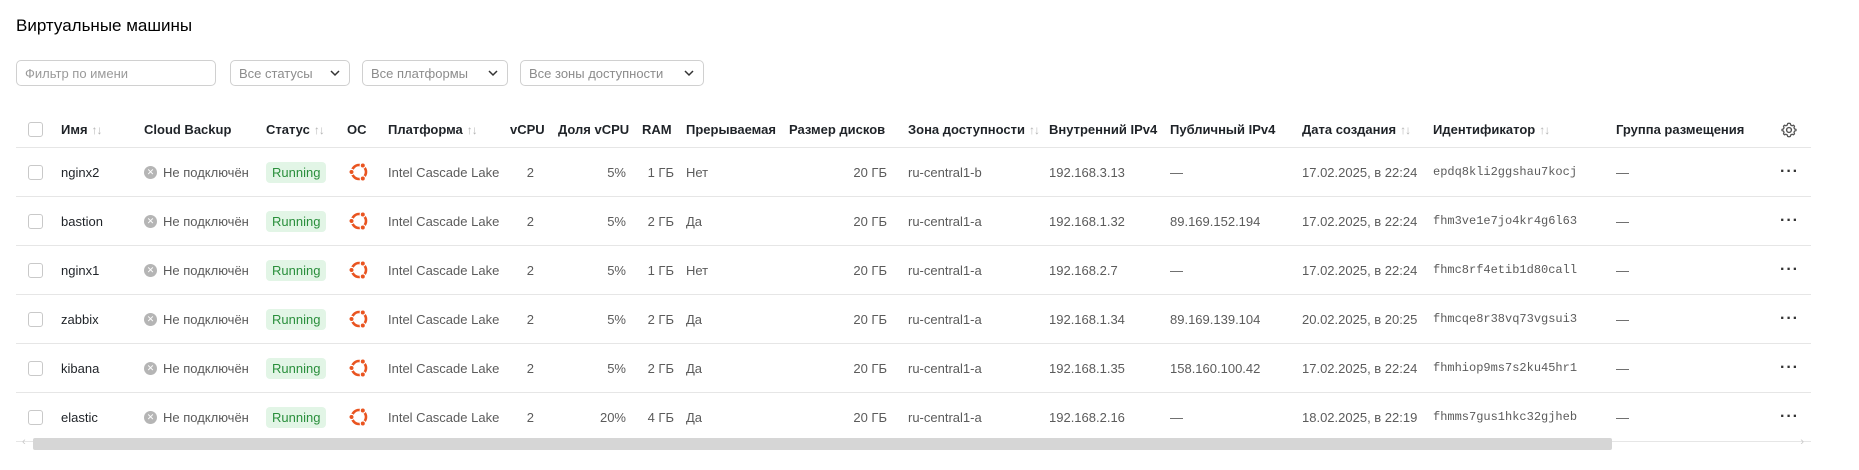 The width and height of the screenshot is (1859, 470). What do you see at coordinates (967, 129) in the screenshot?
I see `col-zone-label: Зона доступности` at bounding box center [967, 129].